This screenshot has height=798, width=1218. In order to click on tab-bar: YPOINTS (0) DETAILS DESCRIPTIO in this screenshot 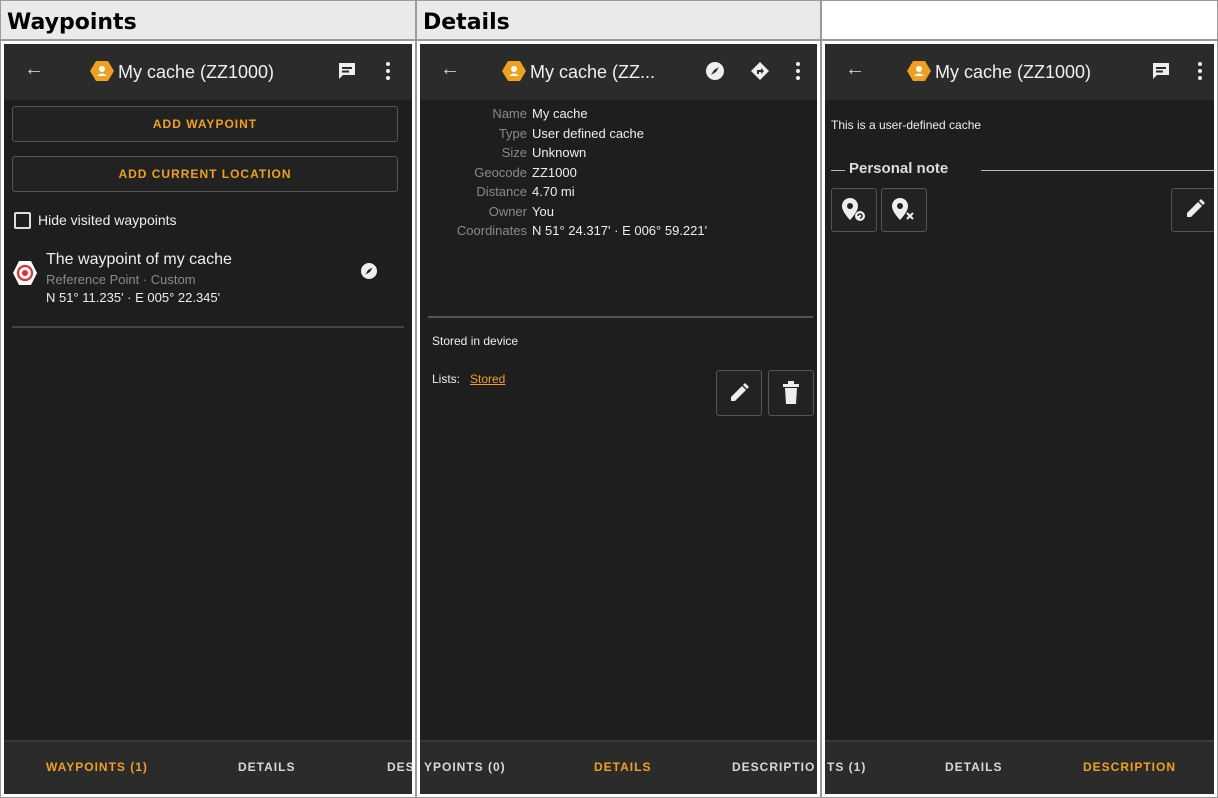, I will do `click(618, 767)`.